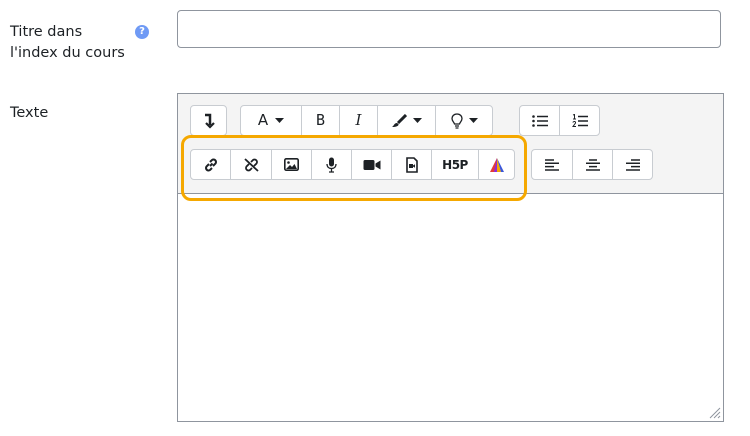 This screenshot has width=750, height=436. I want to click on insert-media-button, so click(411, 164).